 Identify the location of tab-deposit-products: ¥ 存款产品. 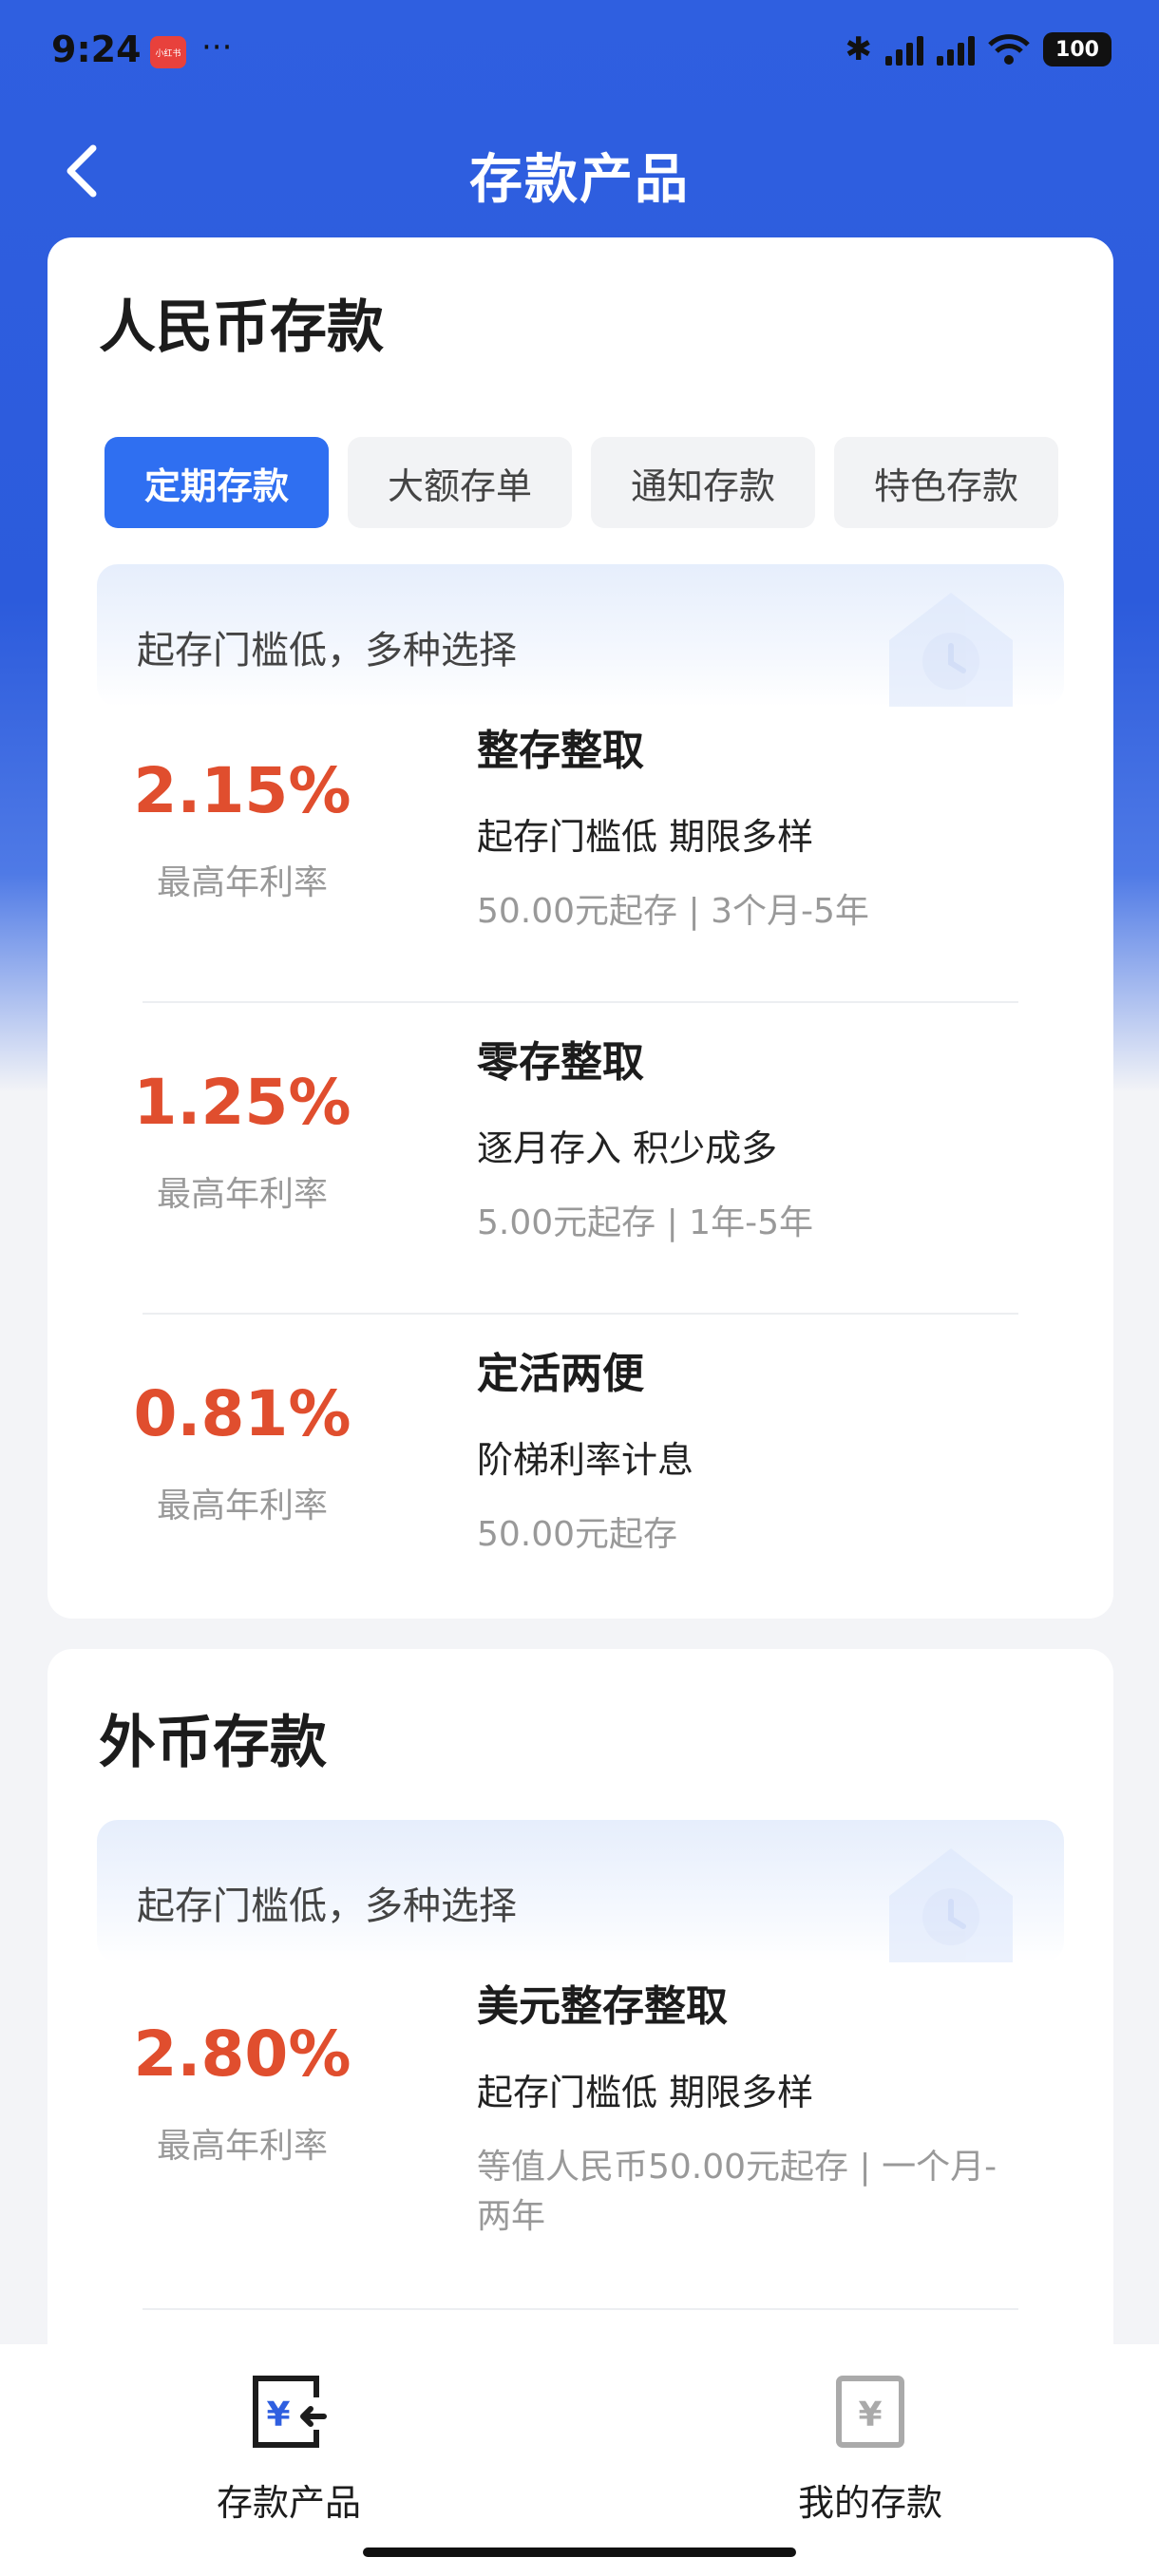
(288, 2448).